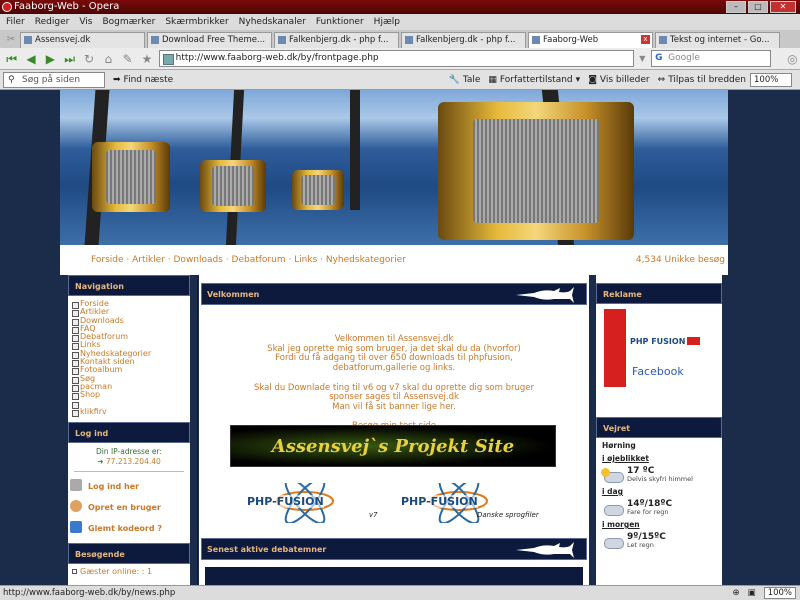 Image resolution: width=800 pixels, height=600 pixels. I want to click on logo-caption: Danske sprogfiler, so click(508, 515).